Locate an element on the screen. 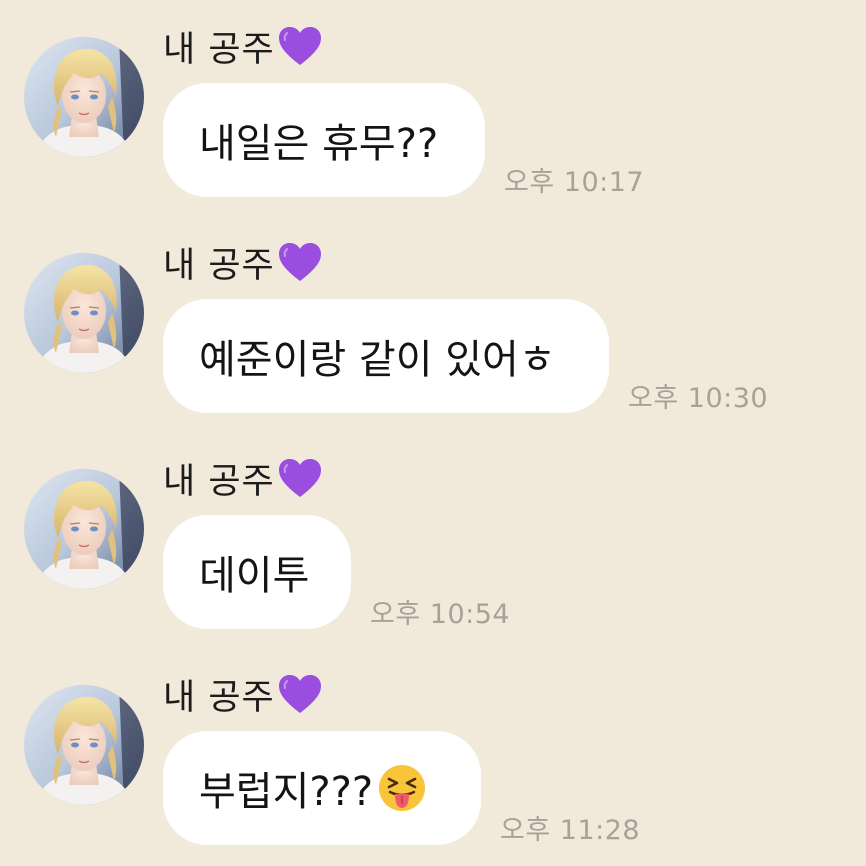  message-bubble: 내일은 휴무?? is located at coordinates (324, 140).